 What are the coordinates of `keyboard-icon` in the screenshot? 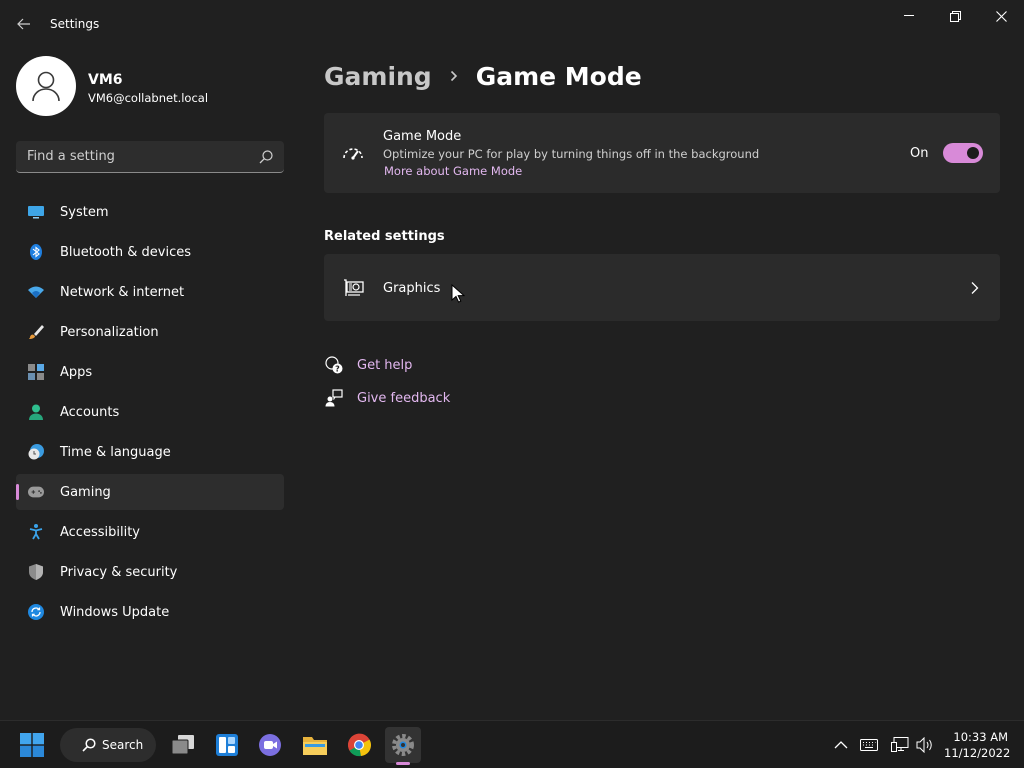 It's located at (869, 745).